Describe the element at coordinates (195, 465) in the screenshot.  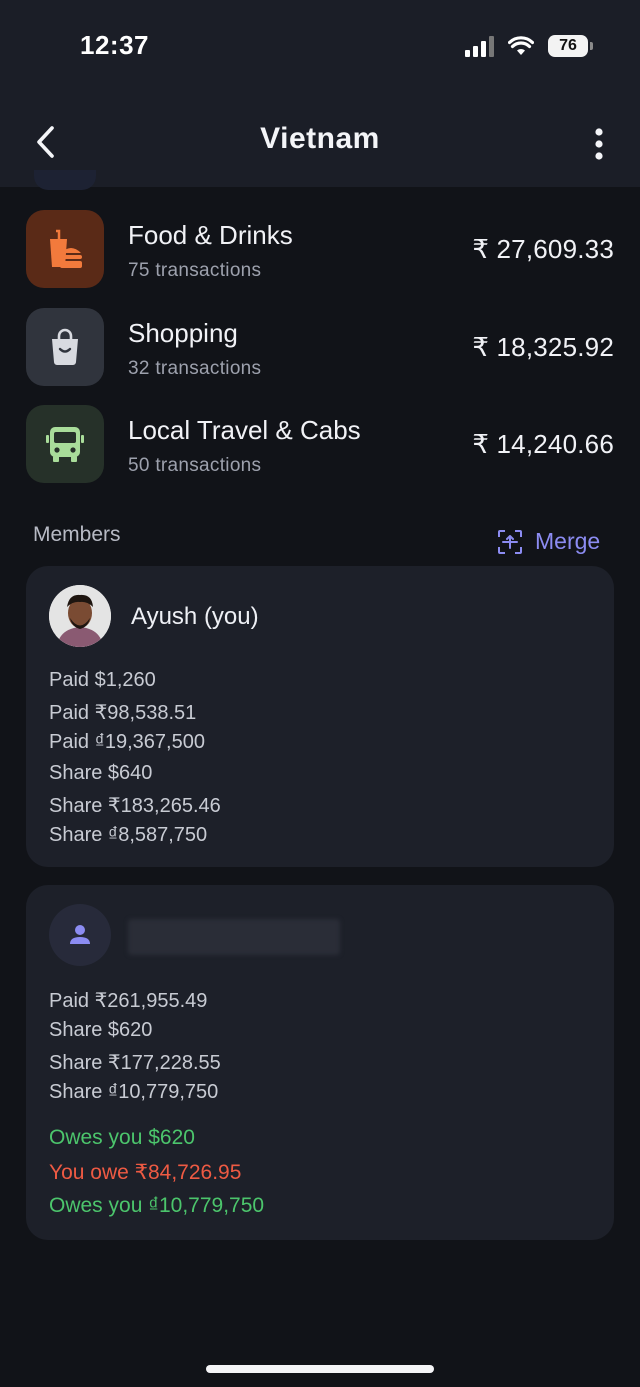
I see `category-transactions: 50 transactions` at that location.